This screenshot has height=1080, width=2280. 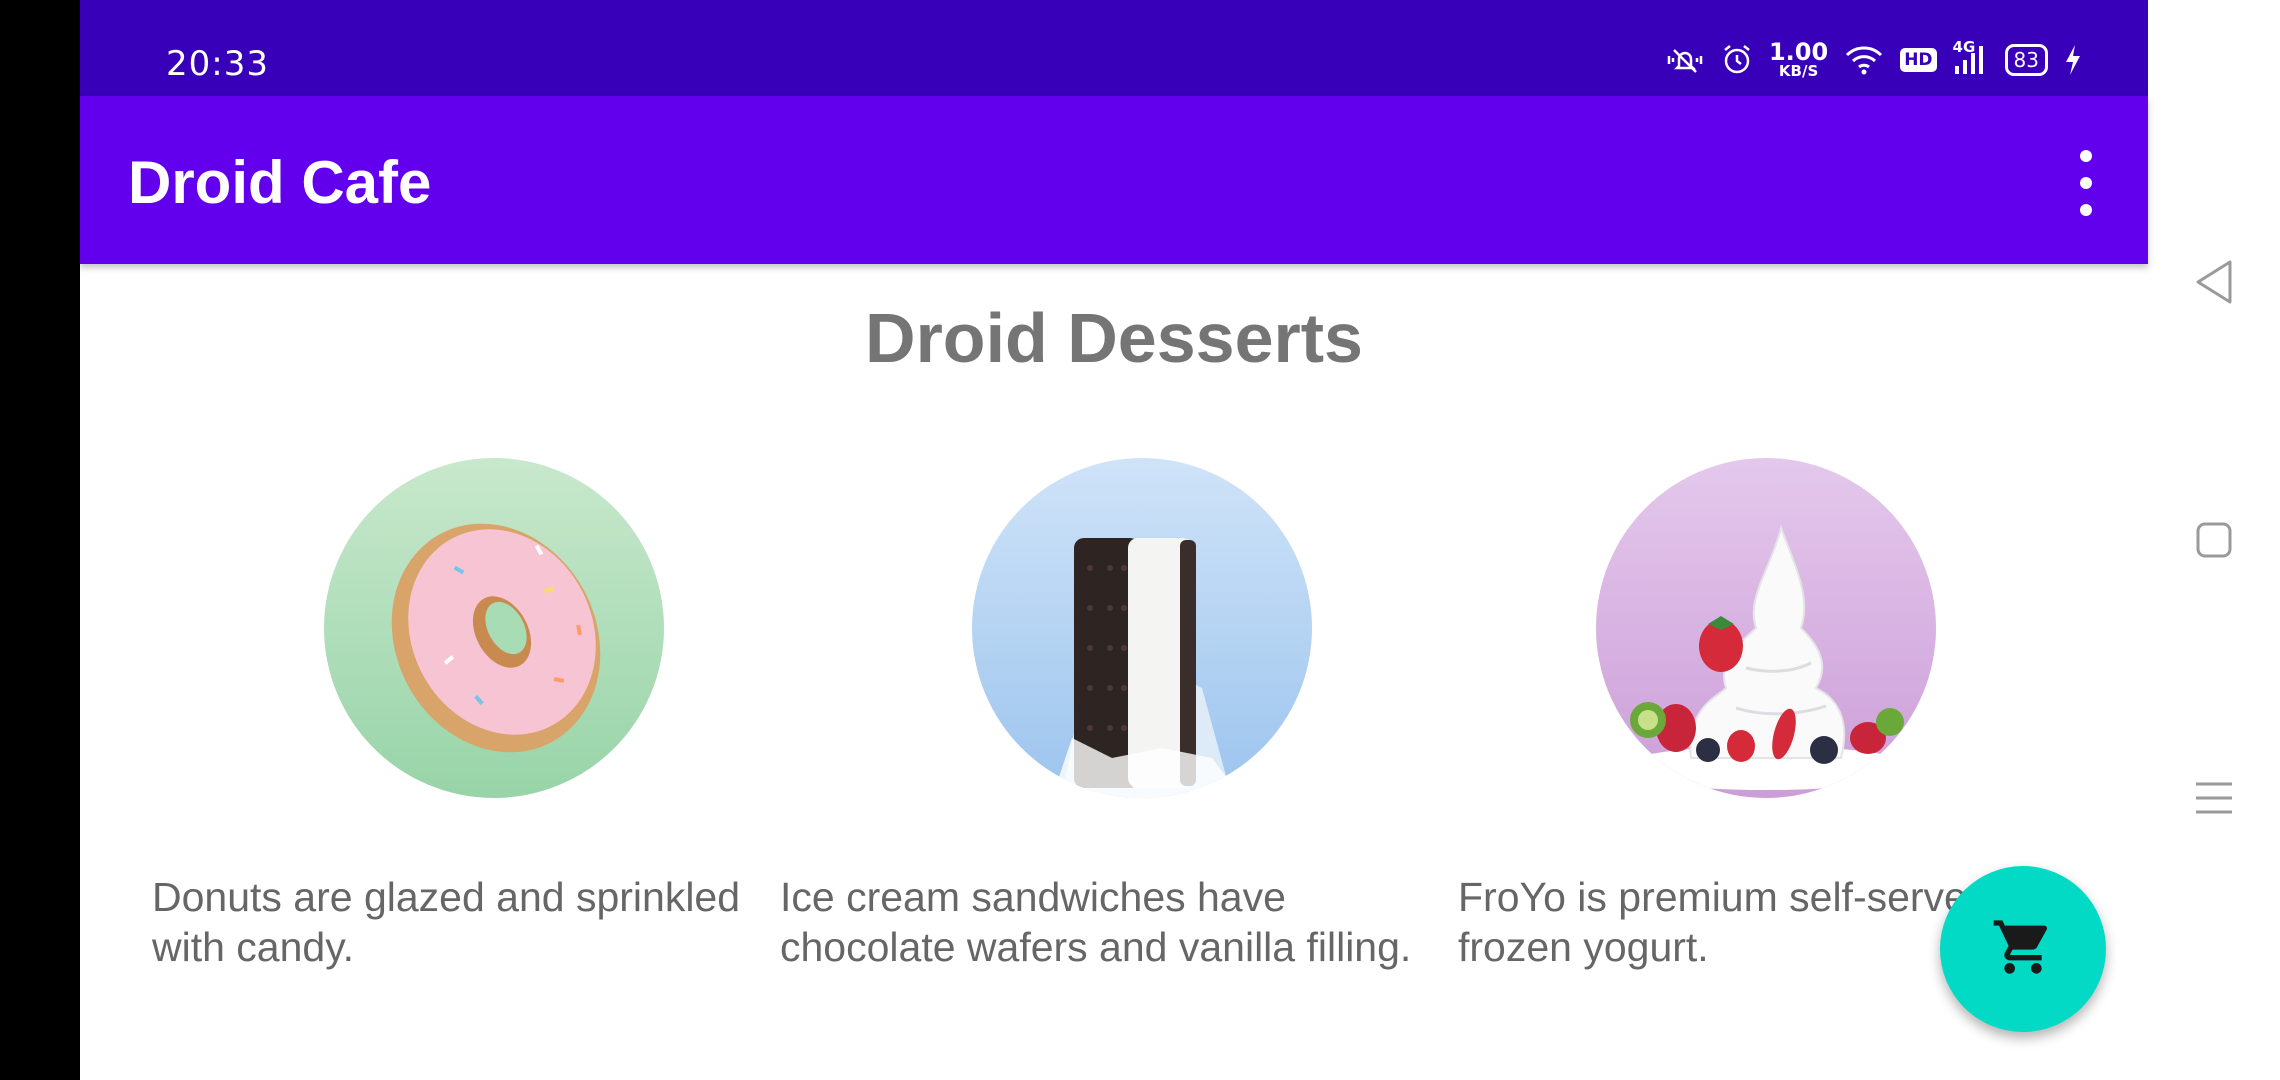 What do you see at coordinates (2214, 282) in the screenshot?
I see `back-icon` at bounding box center [2214, 282].